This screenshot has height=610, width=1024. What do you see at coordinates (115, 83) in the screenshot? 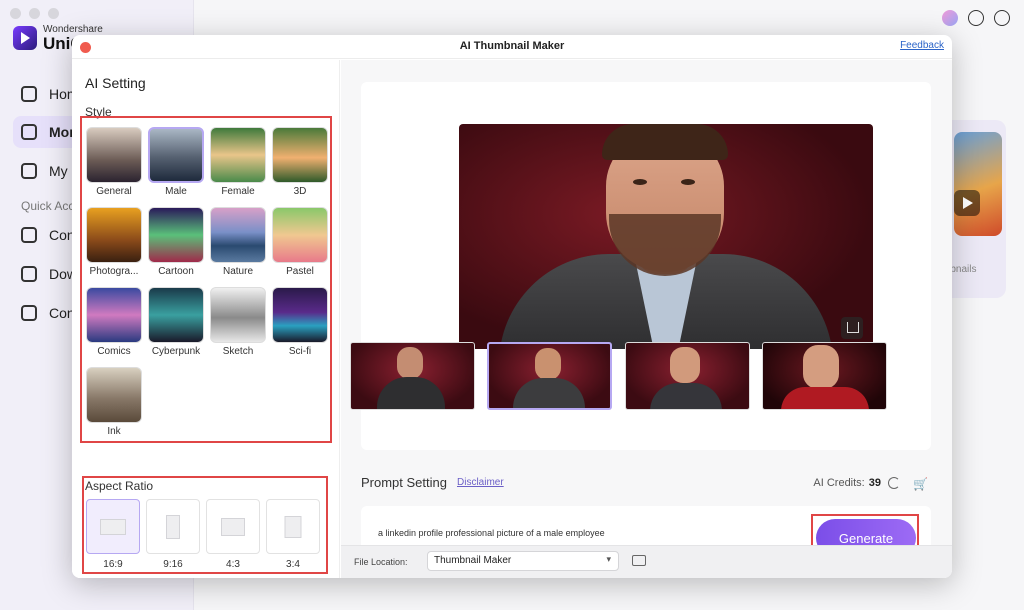
I see `ai-setting-title: AI Setting` at bounding box center [115, 83].